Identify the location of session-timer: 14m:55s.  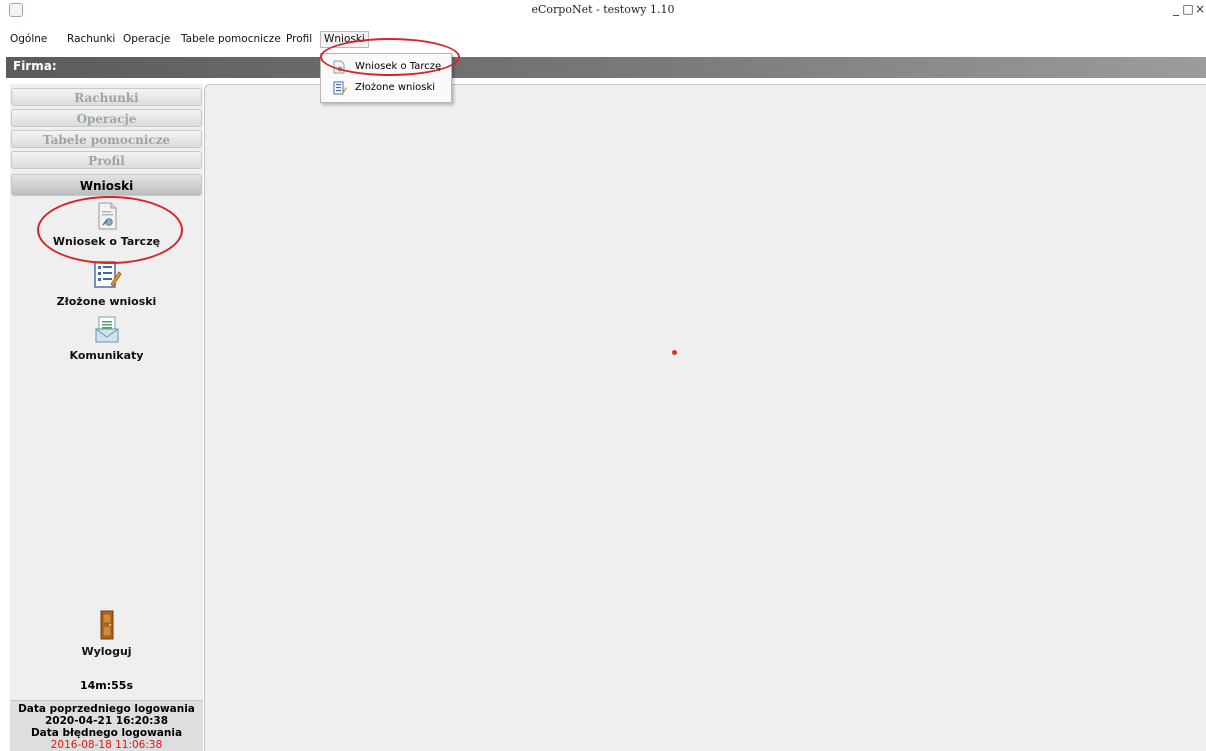
(106, 685).